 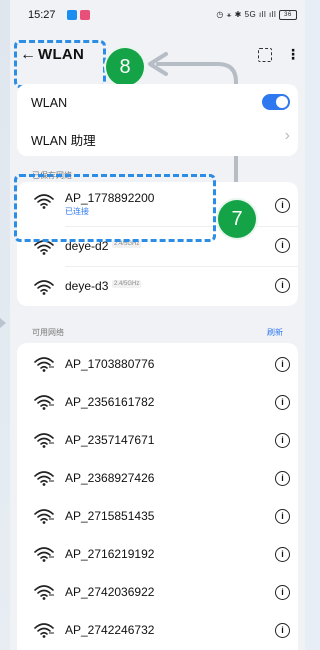 I want to click on status-indicators: ◷ ⚹ ✱ 5G ıll ıll 36, so click(x=256, y=15).